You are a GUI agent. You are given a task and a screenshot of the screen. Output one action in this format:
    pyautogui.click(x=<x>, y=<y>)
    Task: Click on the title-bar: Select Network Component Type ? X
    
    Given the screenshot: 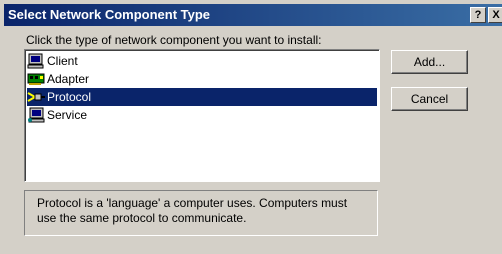 What is the action you would take?
    pyautogui.click(x=253, y=15)
    